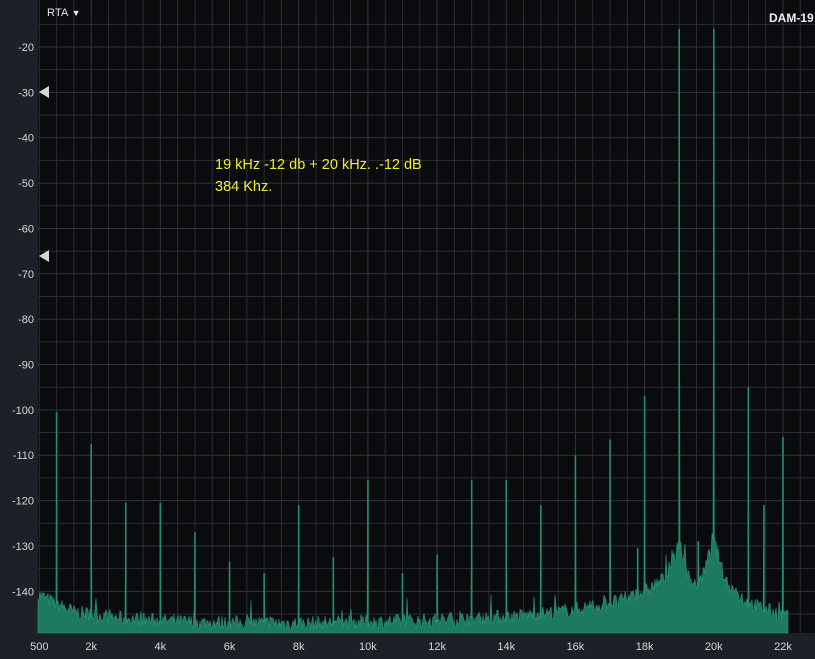 Image resolution: width=815 pixels, height=659 pixels. I want to click on x-tick-label: 20k, so click(714, 647).